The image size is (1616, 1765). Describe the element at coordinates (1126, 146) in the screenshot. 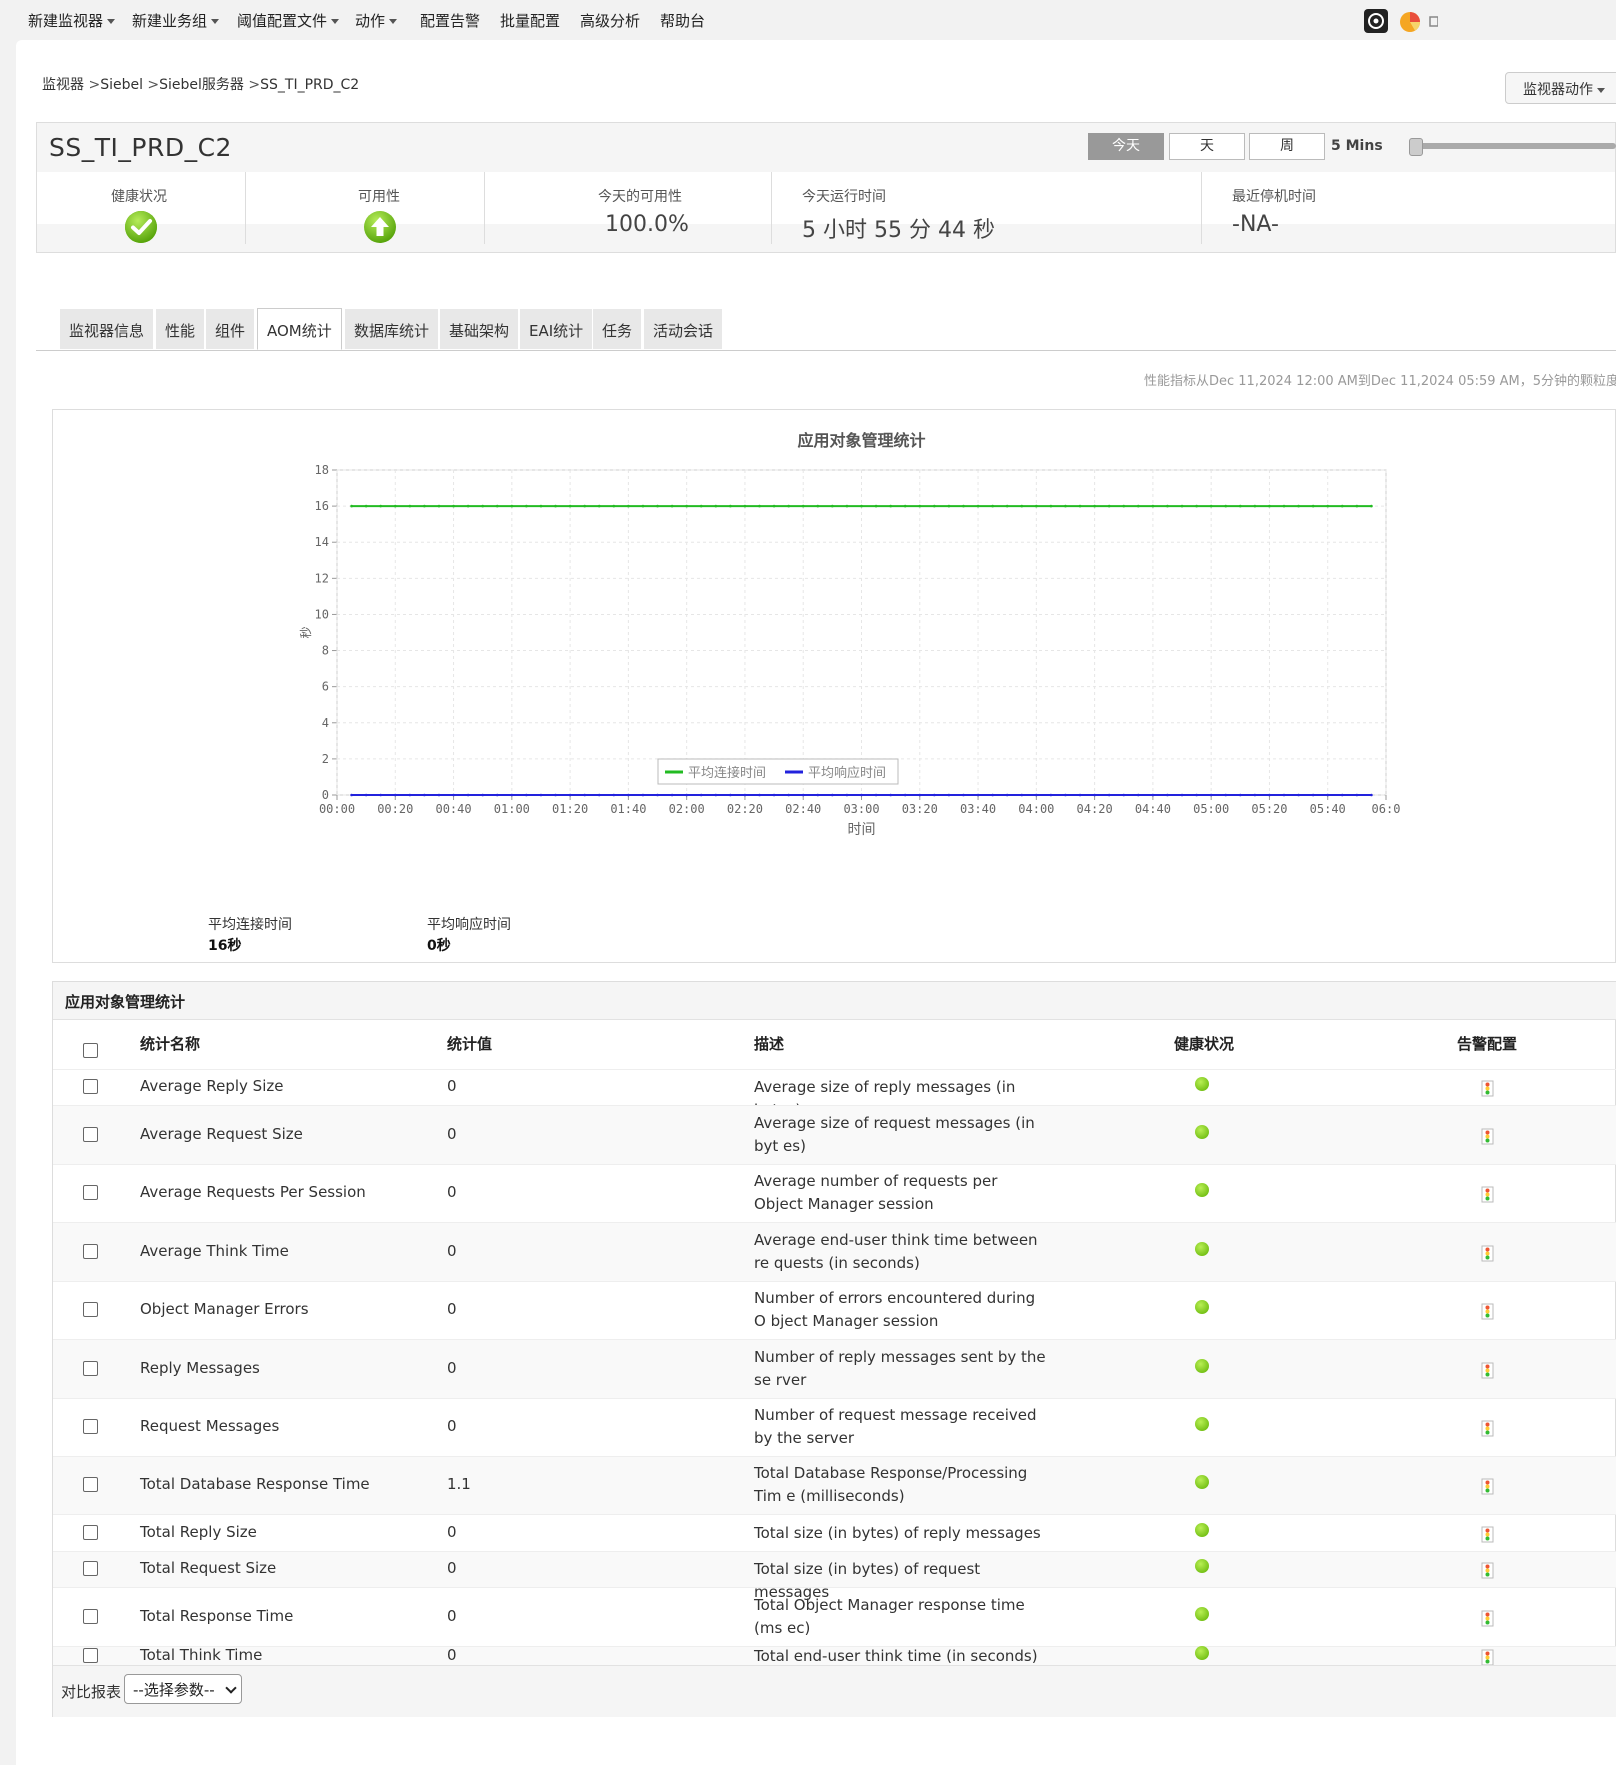

I see `period-today-button: 今天` at that location.